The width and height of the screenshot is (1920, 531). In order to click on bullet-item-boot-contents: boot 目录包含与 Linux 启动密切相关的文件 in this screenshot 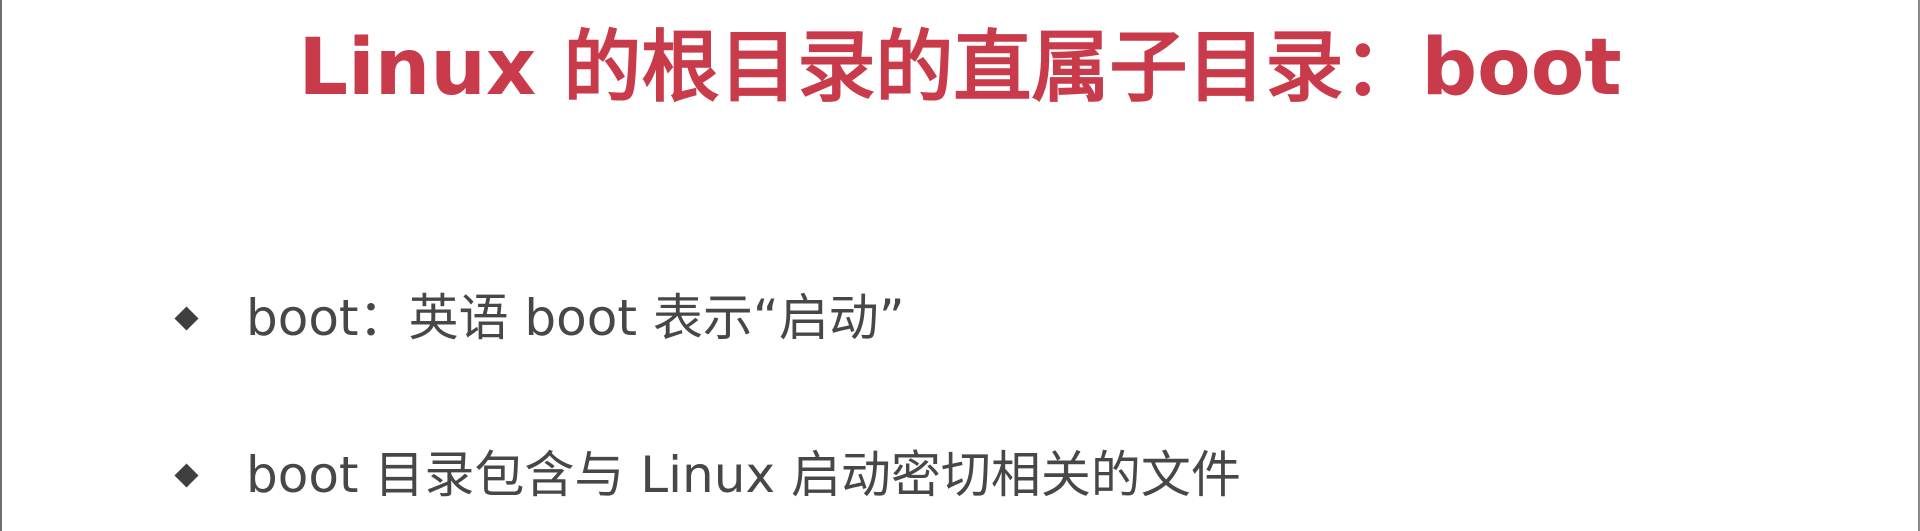, I will do `click(706, 475)`.